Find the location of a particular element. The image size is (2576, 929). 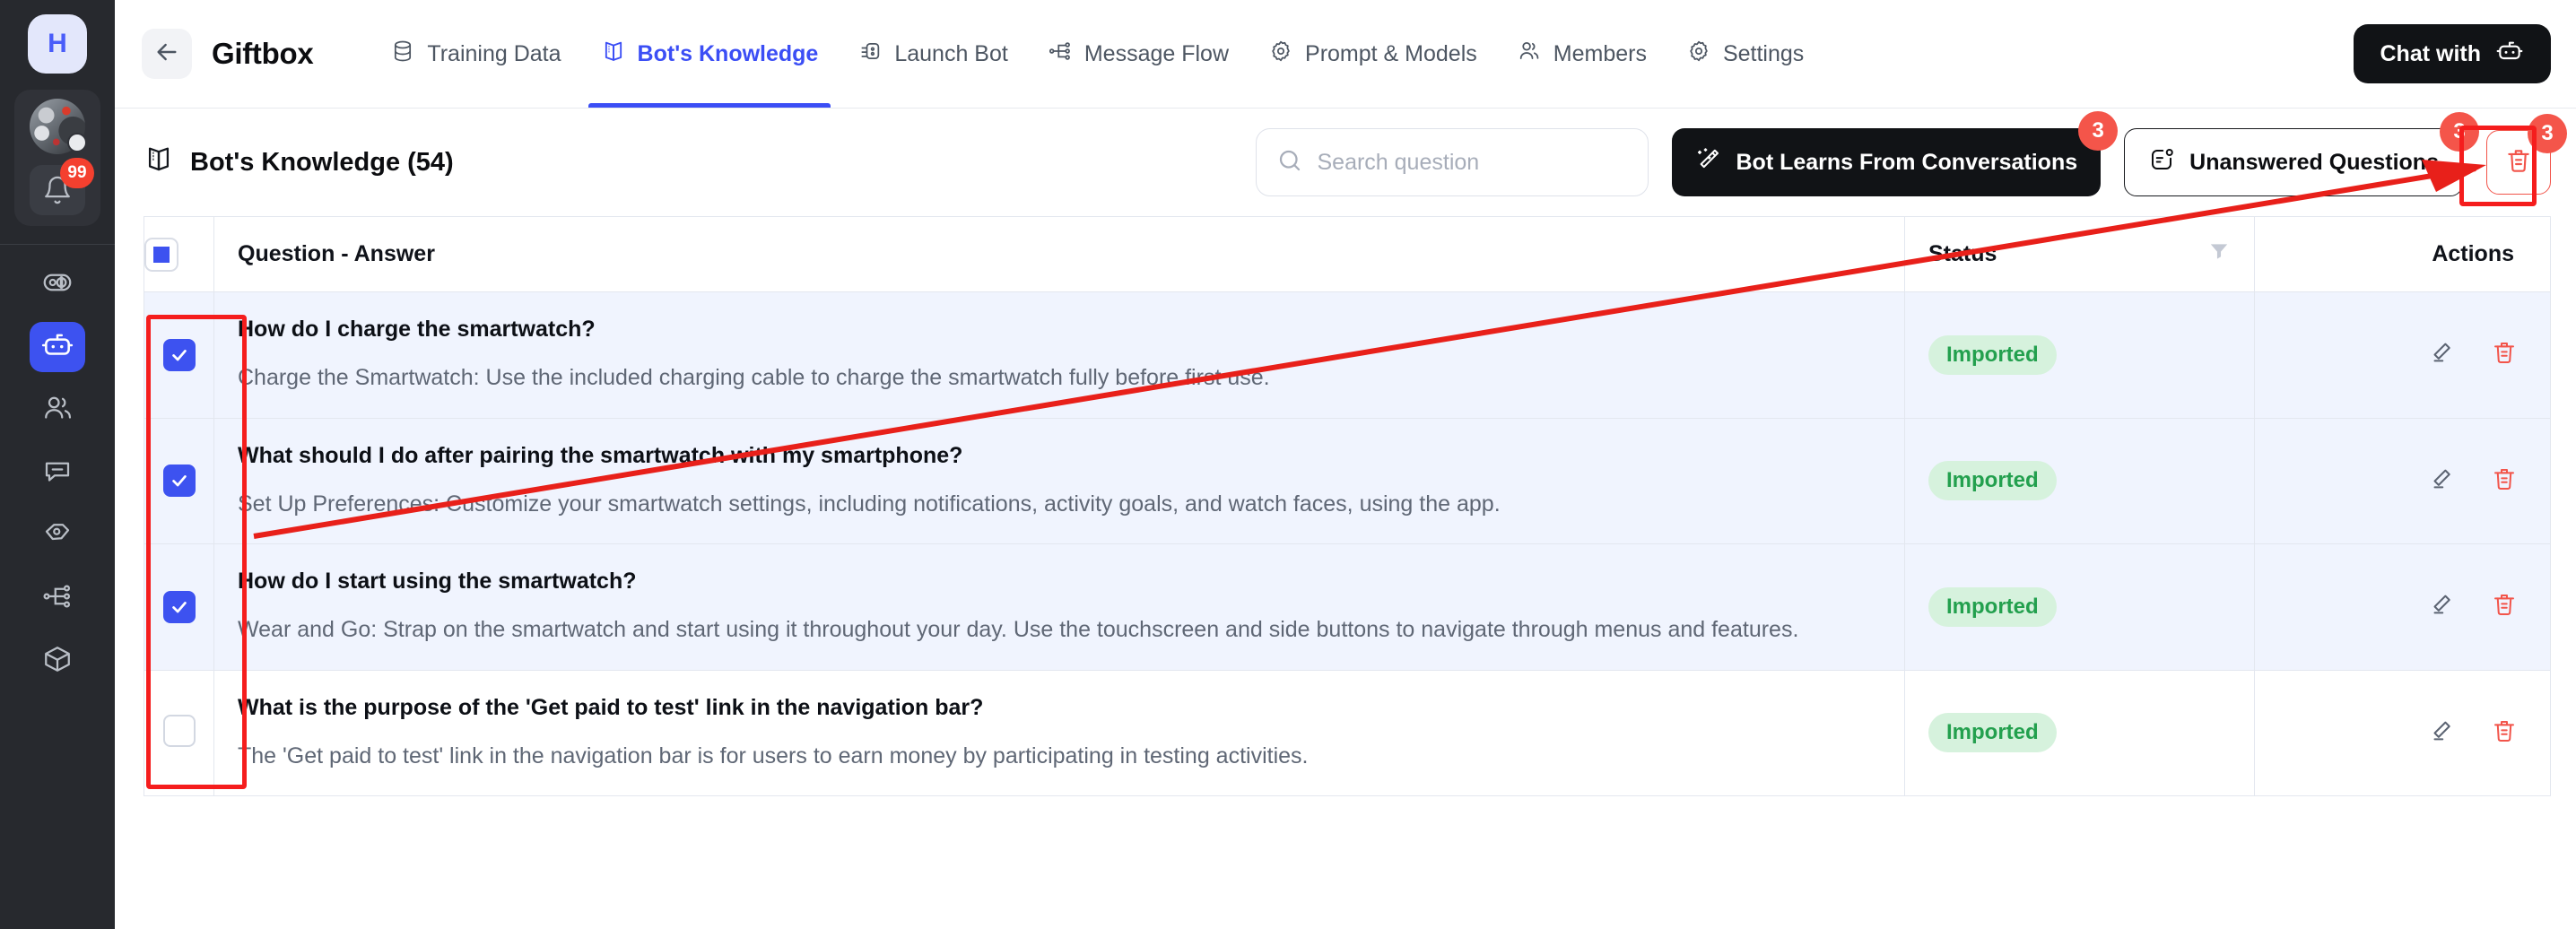

unanswered-questions-button: Unanswered Questions 3 is located at coordinates (2301, 154).